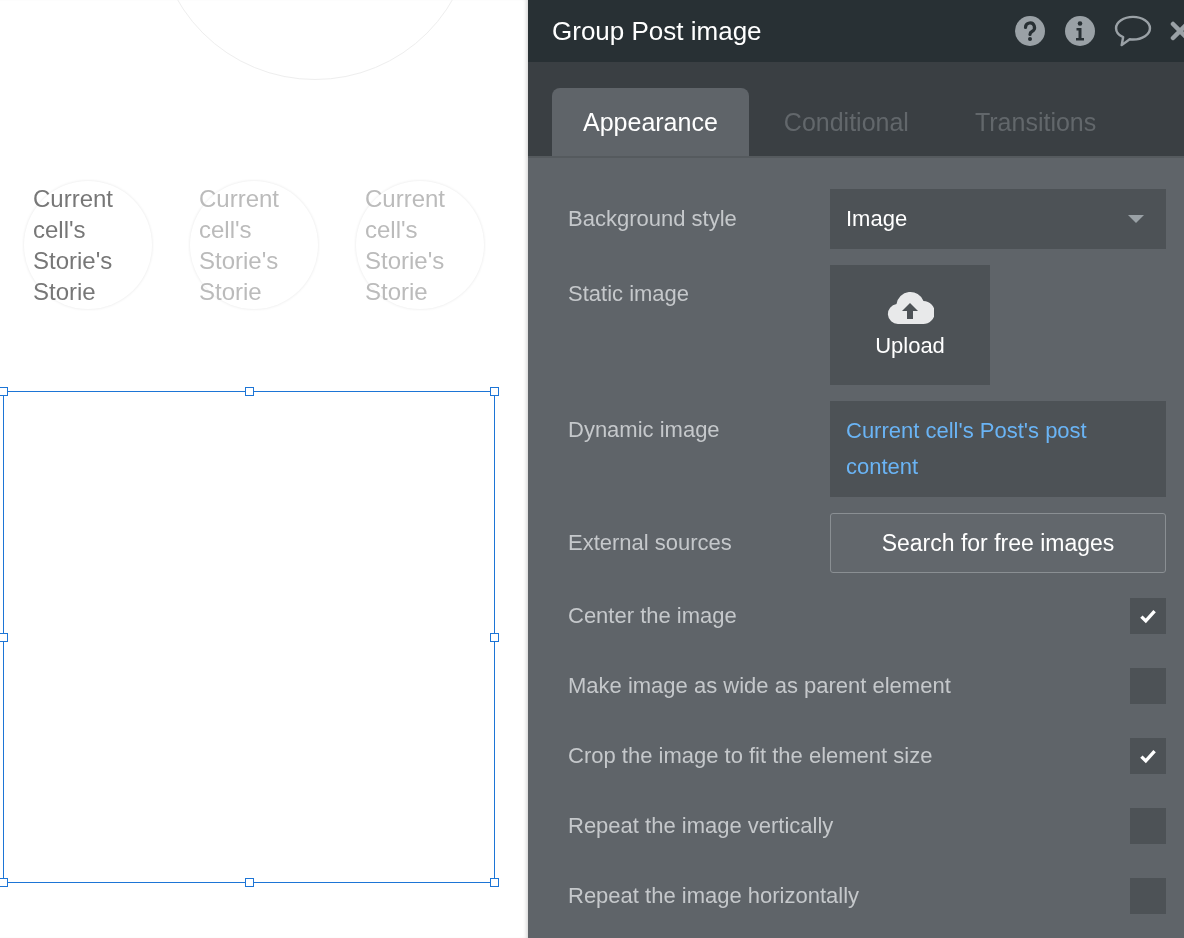  Describe the element at coordinates (910, 308) in the screenshot. I see `cloud-upload-icon` at that location.